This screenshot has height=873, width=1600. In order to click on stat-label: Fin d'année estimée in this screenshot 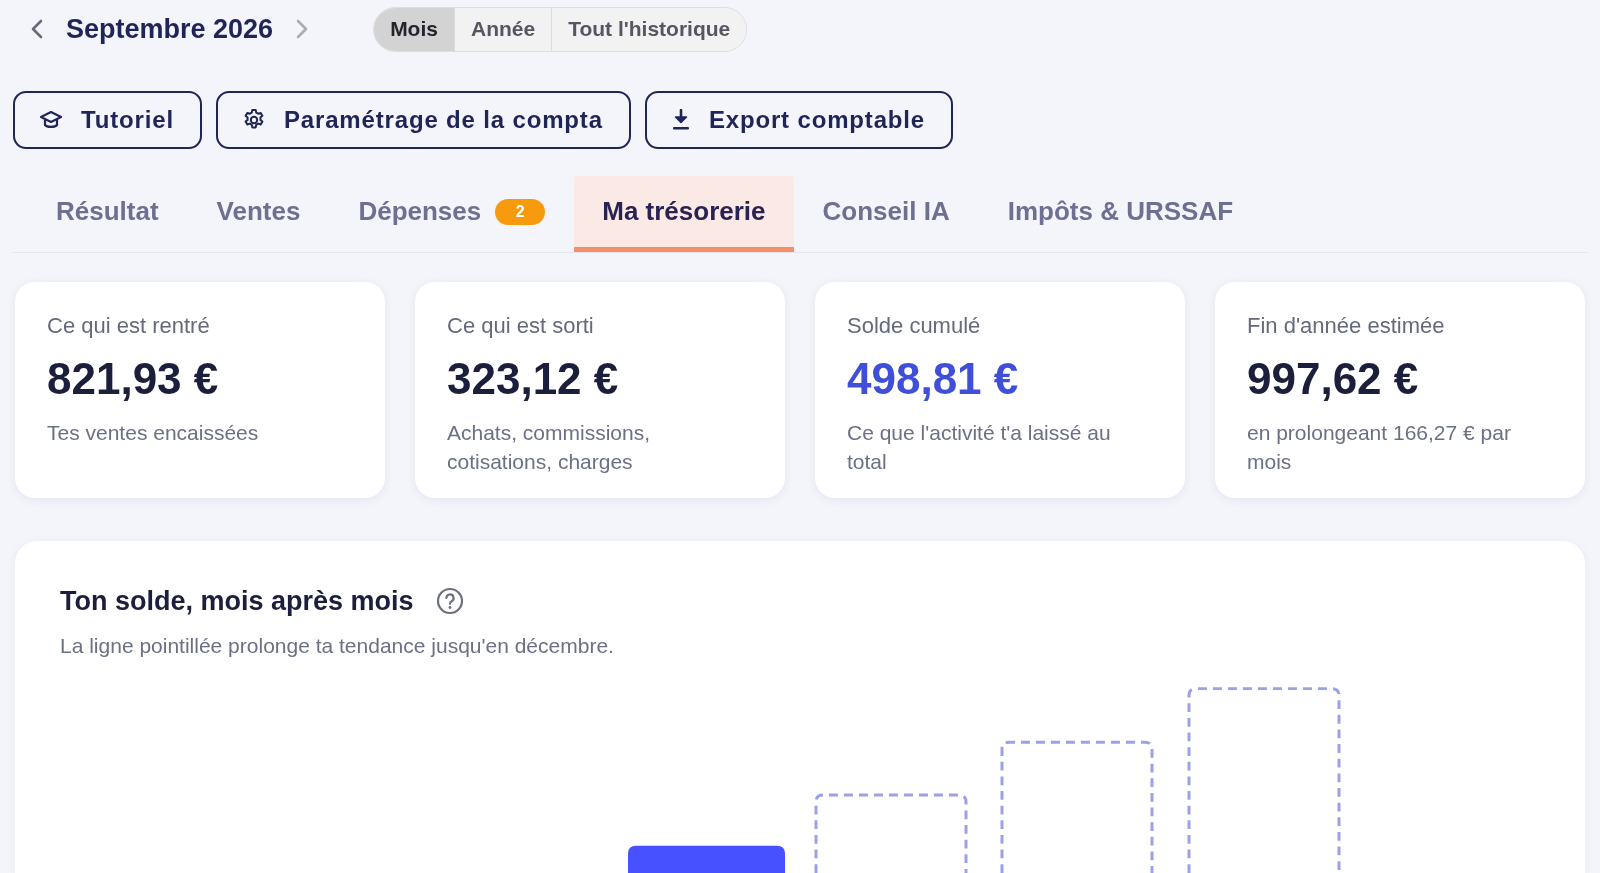, I will do `click(1346, 326)`.